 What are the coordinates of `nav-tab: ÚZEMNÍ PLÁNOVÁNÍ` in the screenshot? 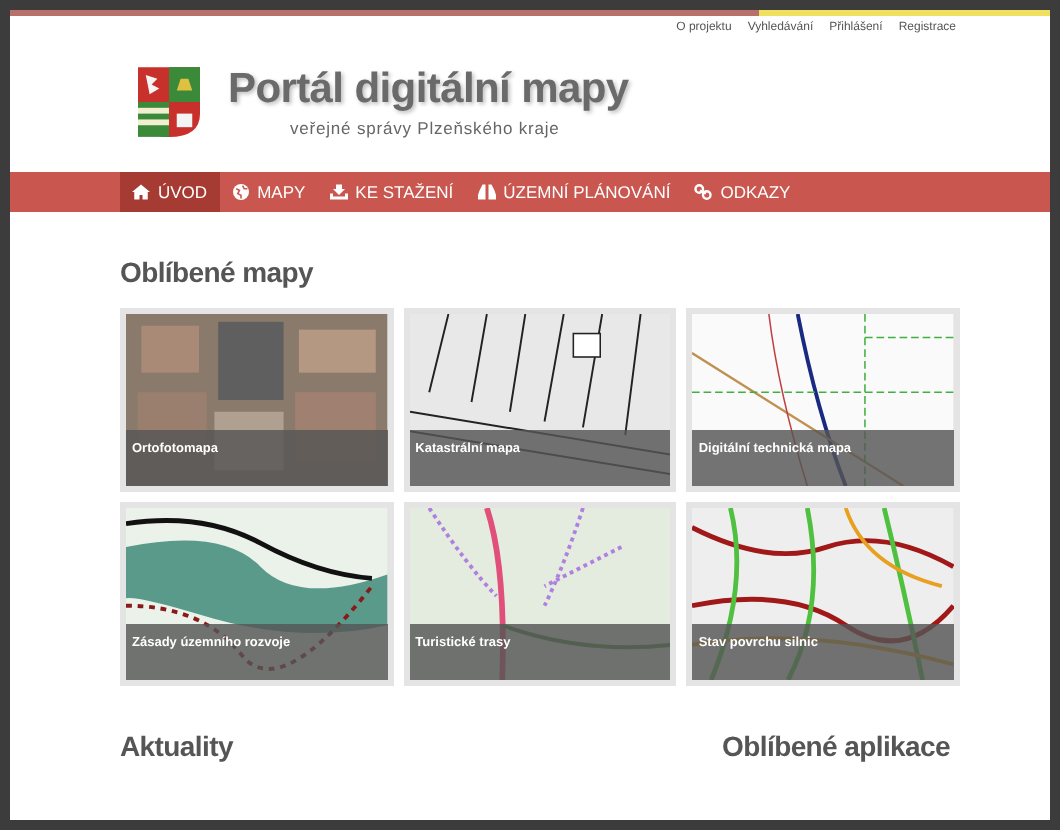 It's located at (574, 192).